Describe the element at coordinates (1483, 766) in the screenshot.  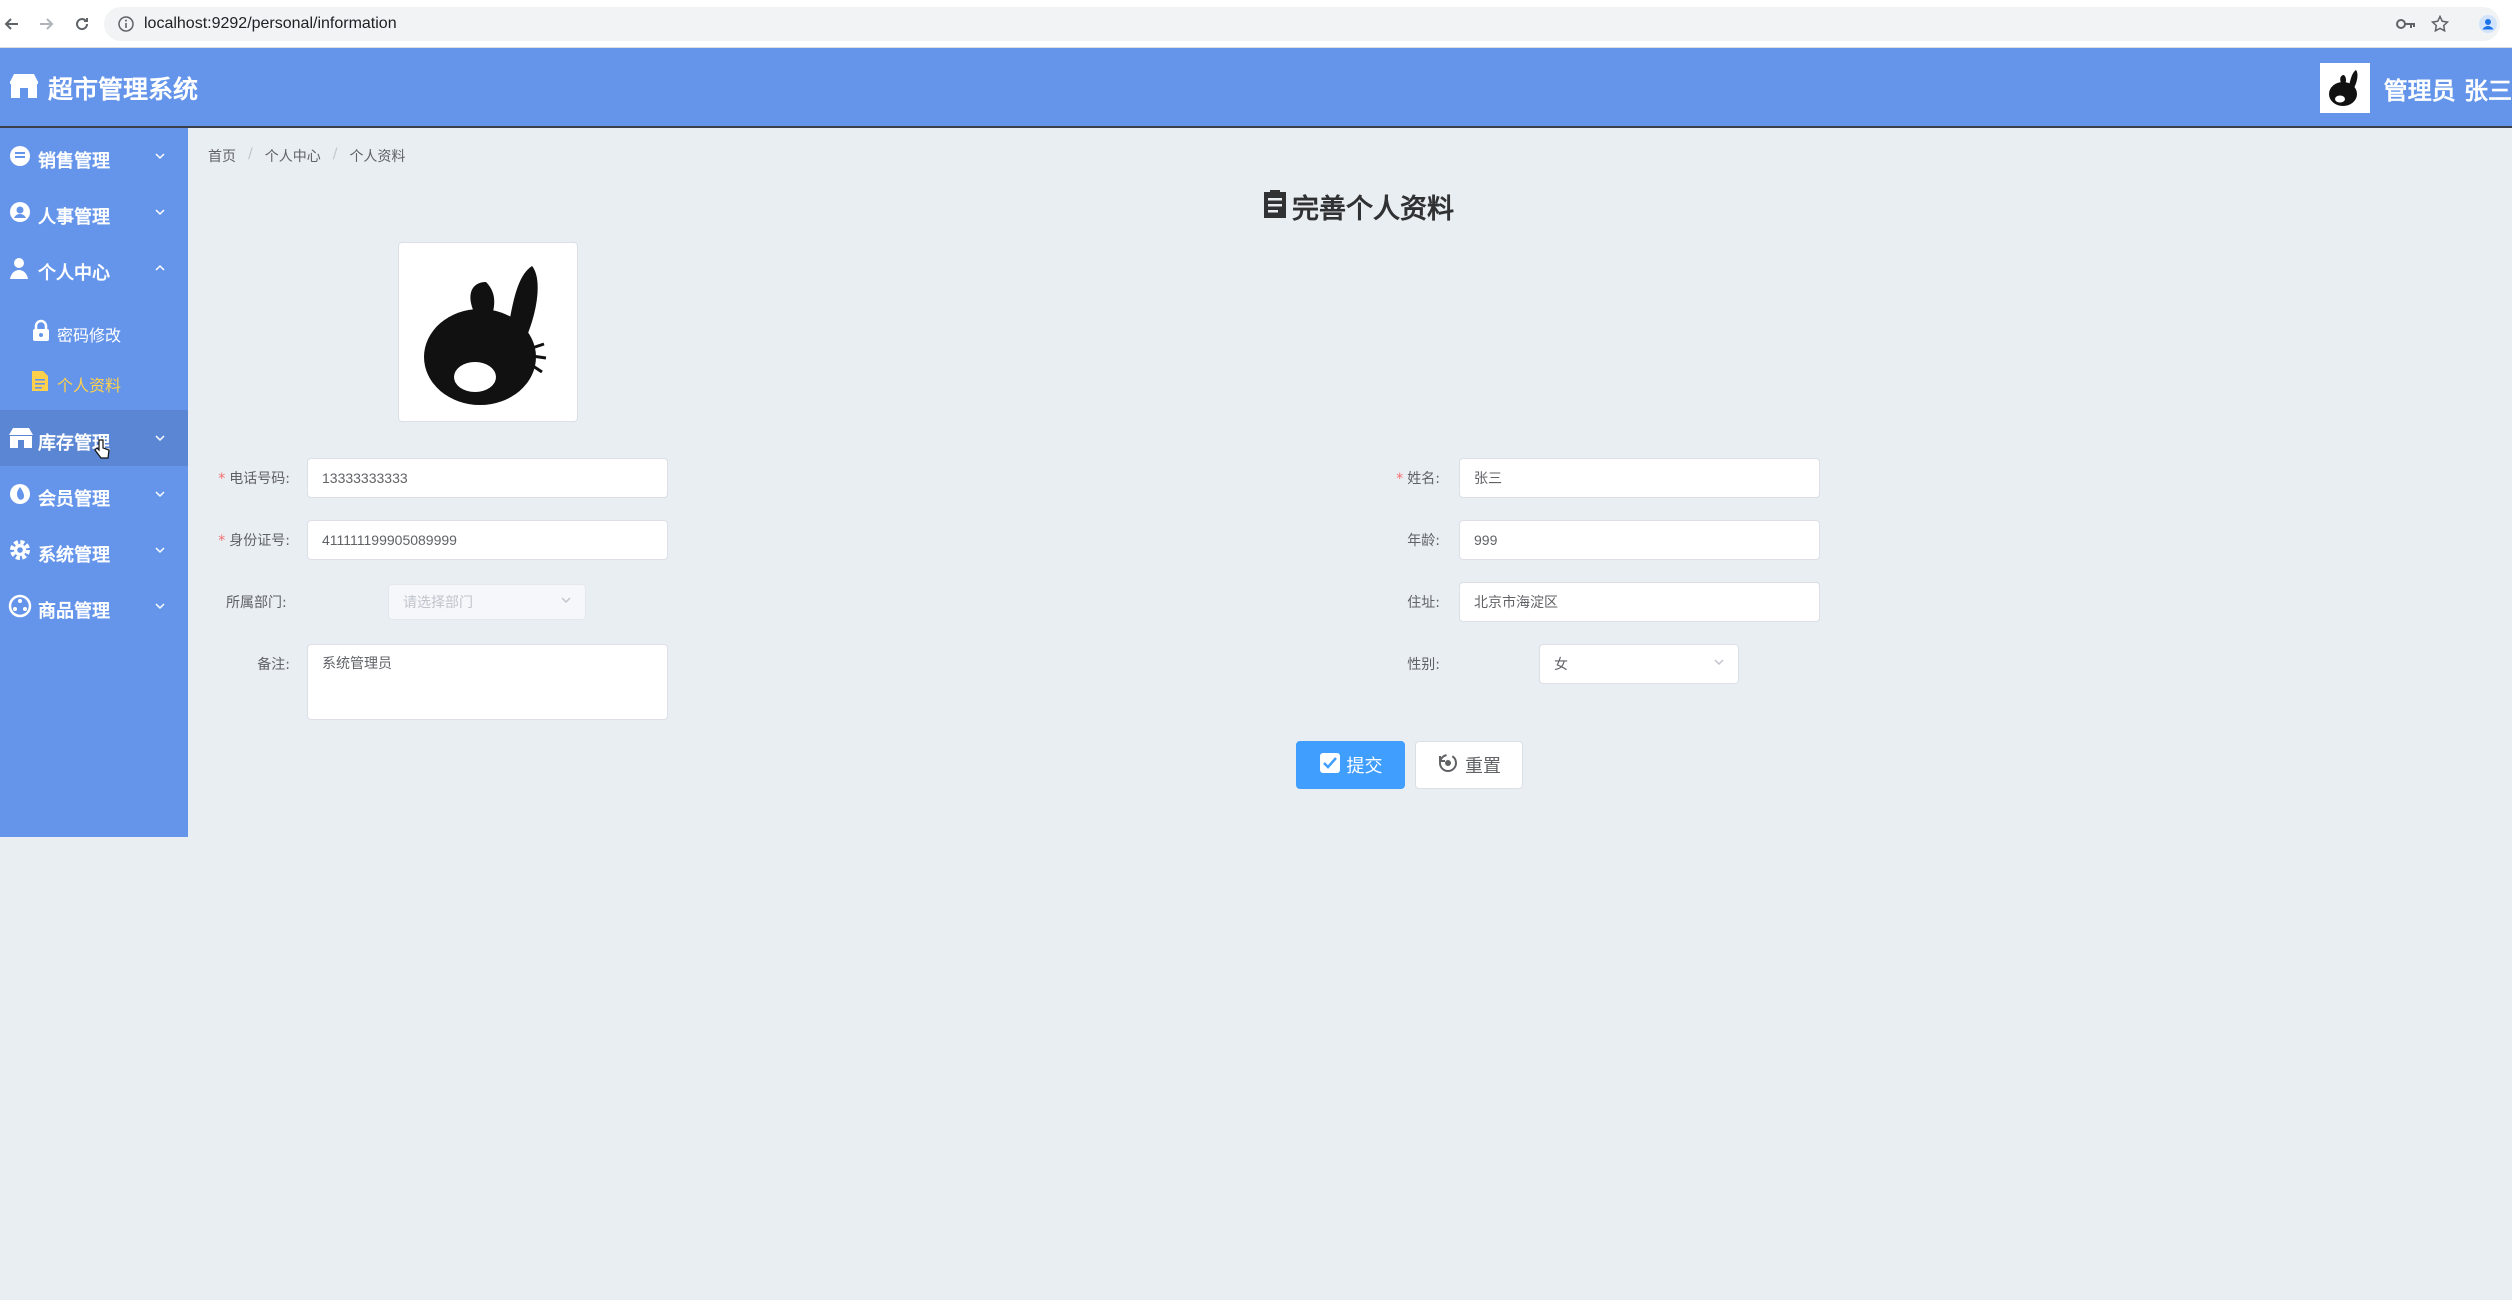
I see `reset-label: 重置` at that location.